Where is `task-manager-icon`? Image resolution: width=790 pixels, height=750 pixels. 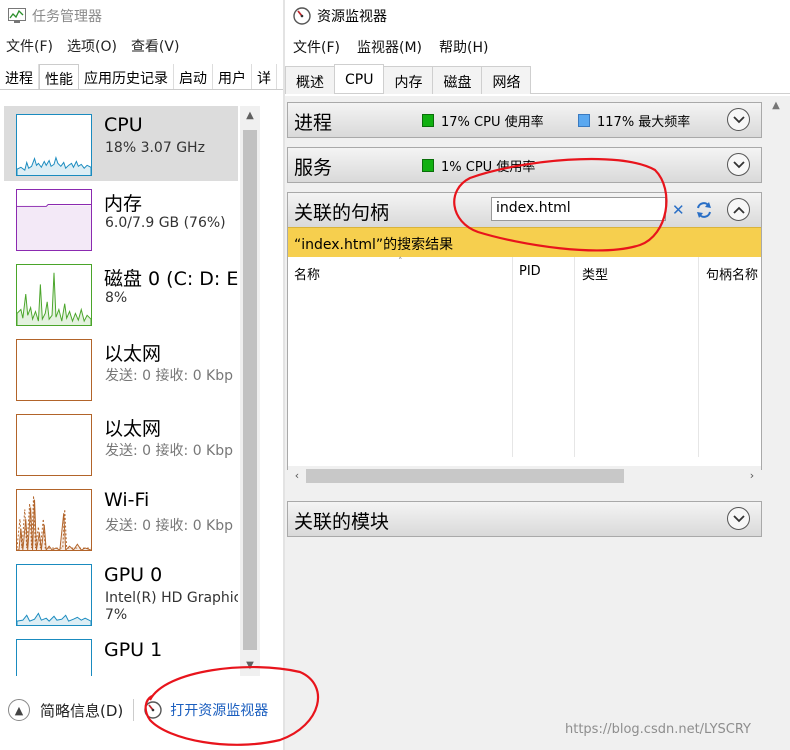 task-manager-icon is located at coordinates (17, 15).